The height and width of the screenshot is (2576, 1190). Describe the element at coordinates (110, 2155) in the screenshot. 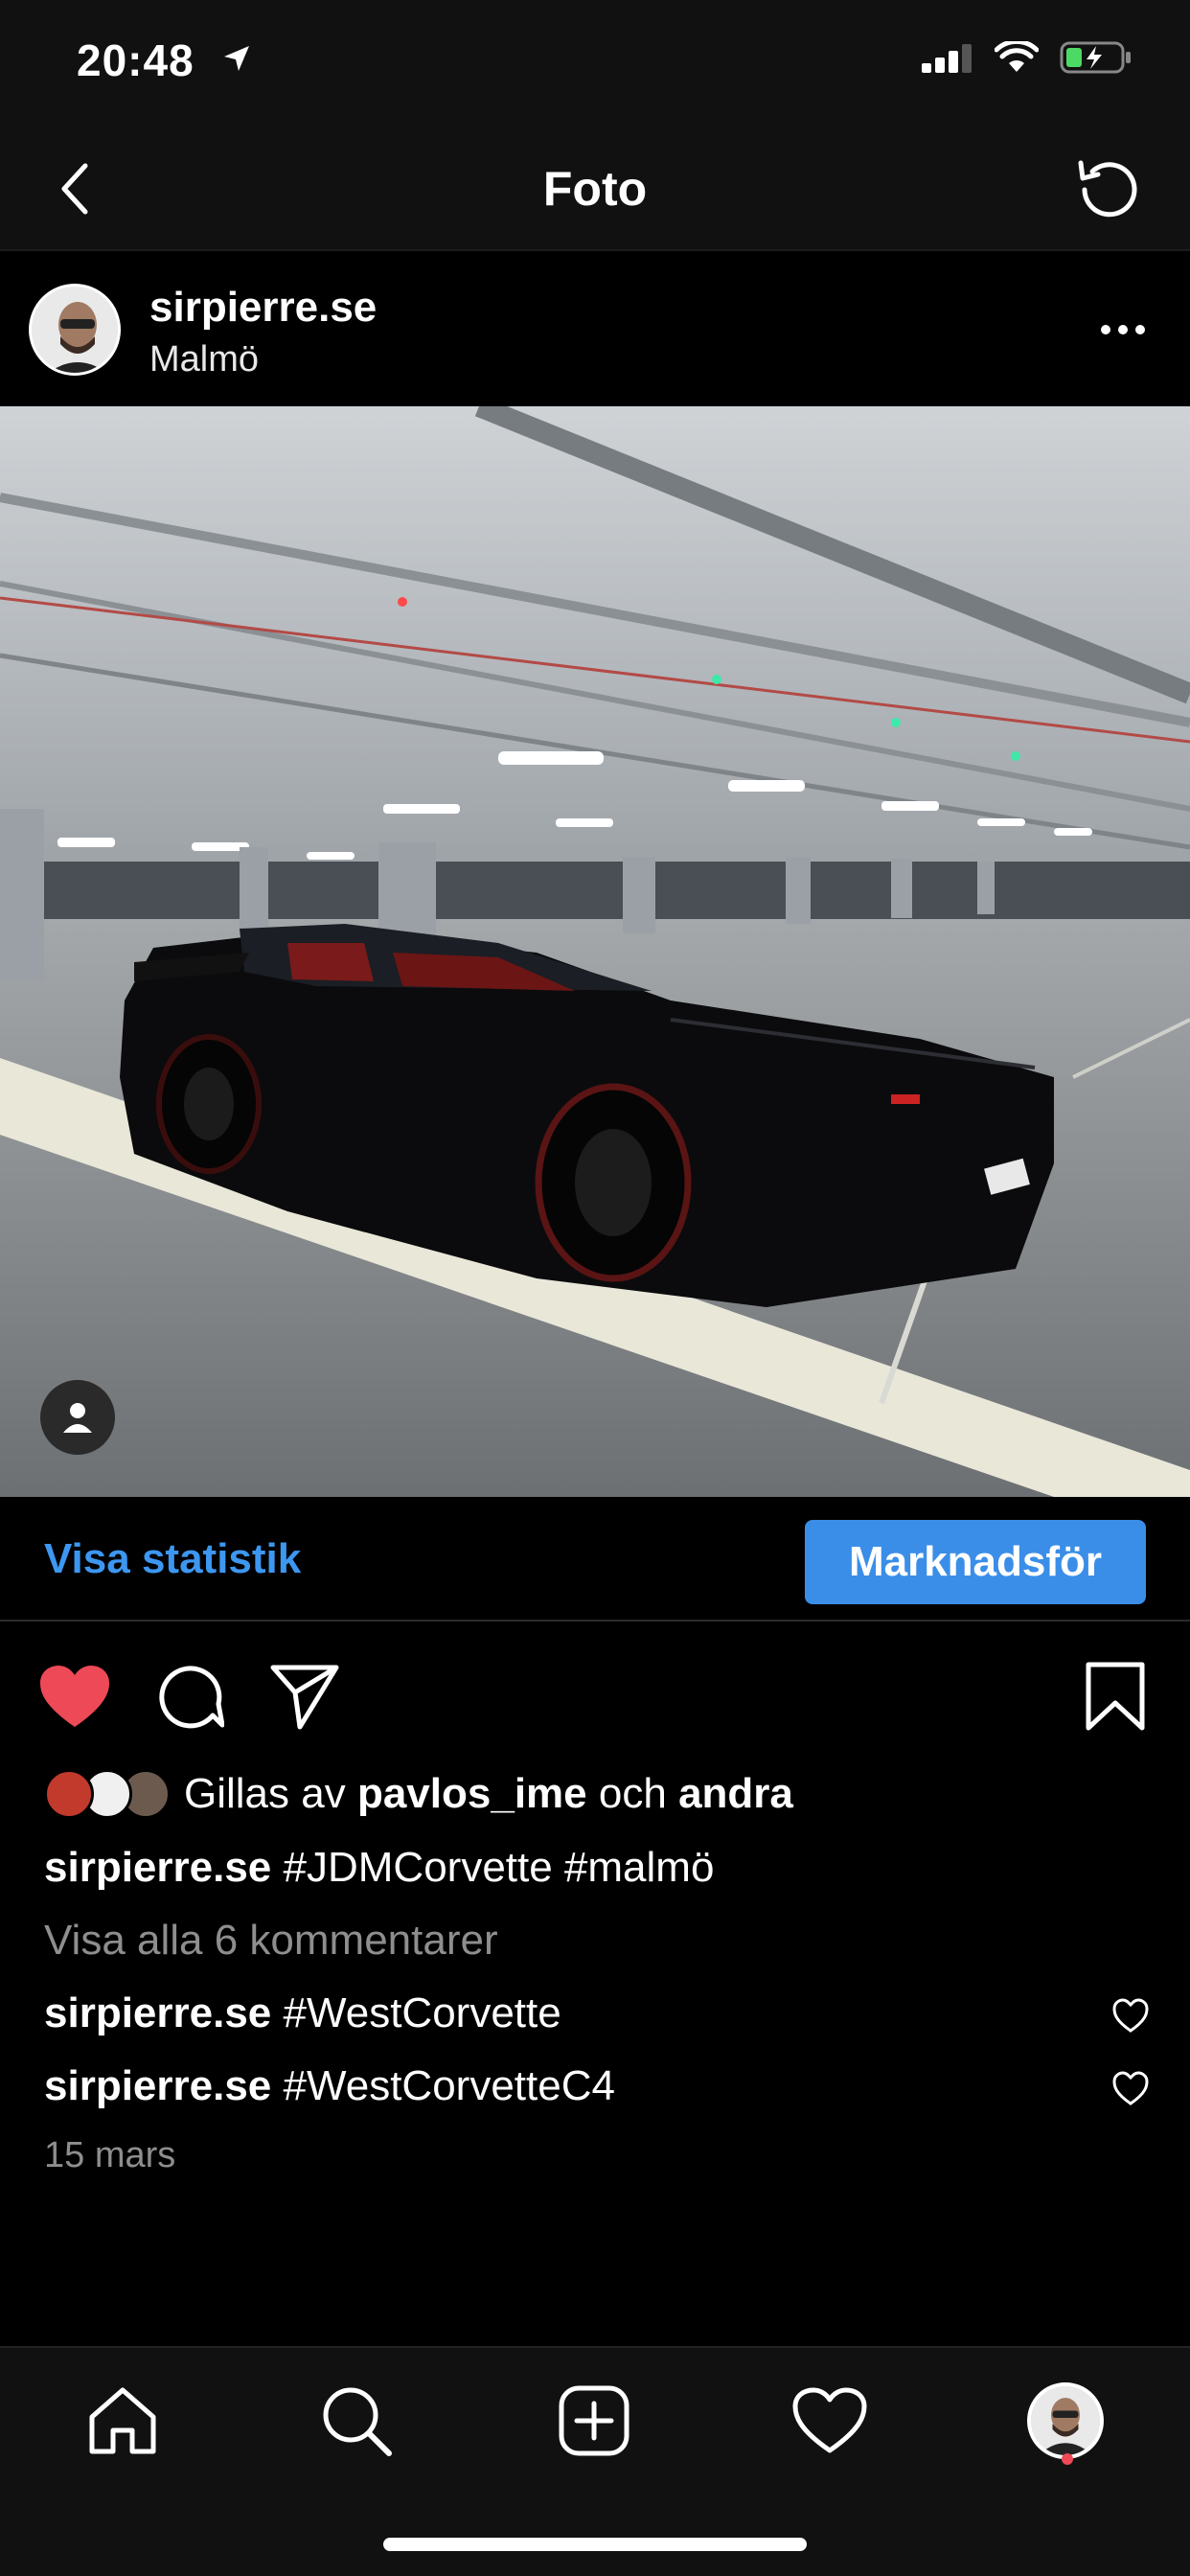

I see `post-date: 15 mars` at that location.